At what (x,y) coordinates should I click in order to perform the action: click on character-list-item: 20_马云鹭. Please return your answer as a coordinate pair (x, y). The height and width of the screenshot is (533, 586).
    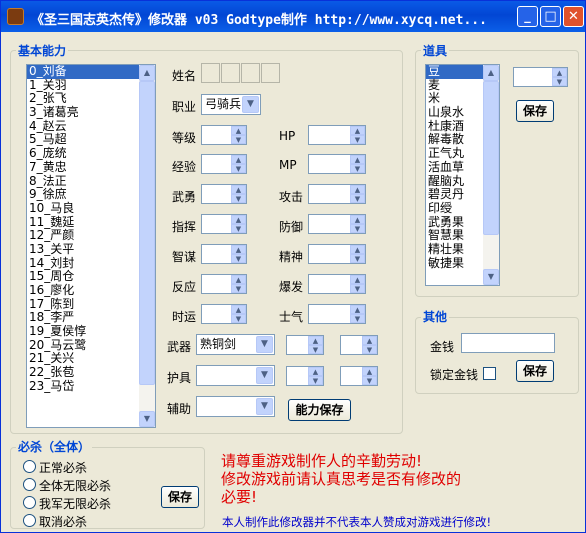
    Looking at the image, I should click on (91, 345).